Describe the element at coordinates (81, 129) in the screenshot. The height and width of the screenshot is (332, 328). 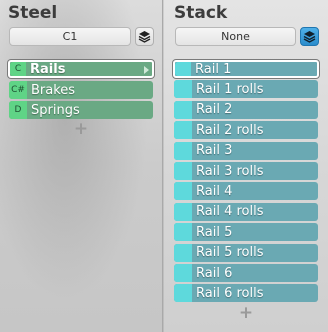
I see `steel-add-button: +` at that location.